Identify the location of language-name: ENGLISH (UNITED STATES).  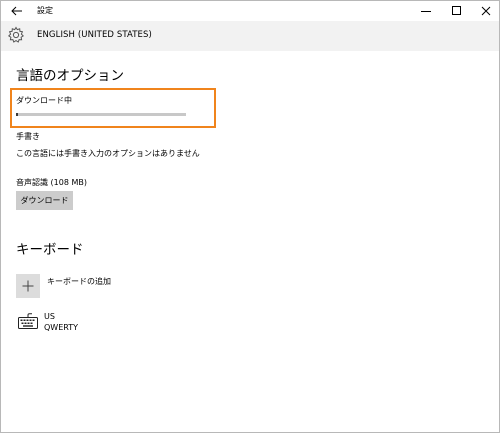
(94, 35).